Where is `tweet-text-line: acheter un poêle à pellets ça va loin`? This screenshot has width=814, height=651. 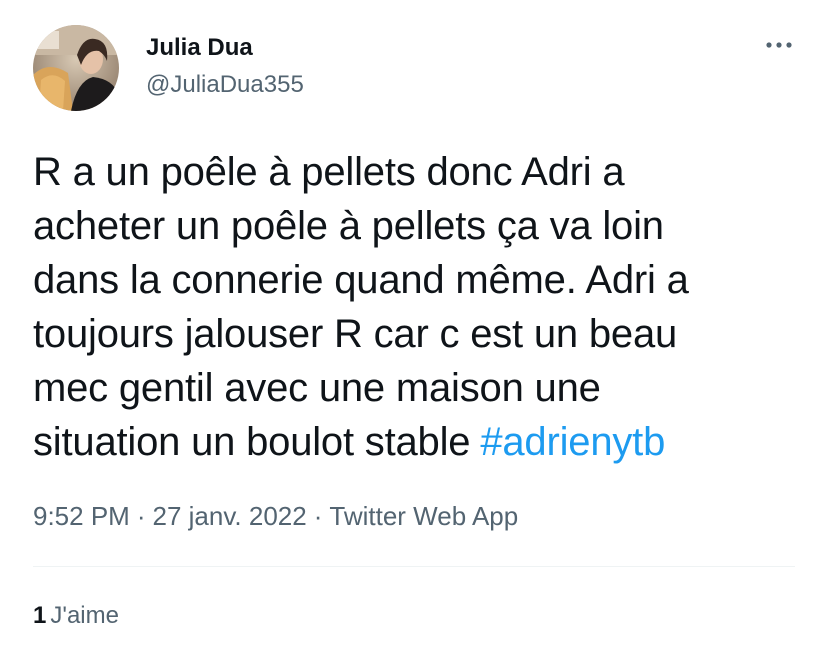
tweet-text-line: acheter un poêle à pellets ça va loin is located at coordinates (348, 226).